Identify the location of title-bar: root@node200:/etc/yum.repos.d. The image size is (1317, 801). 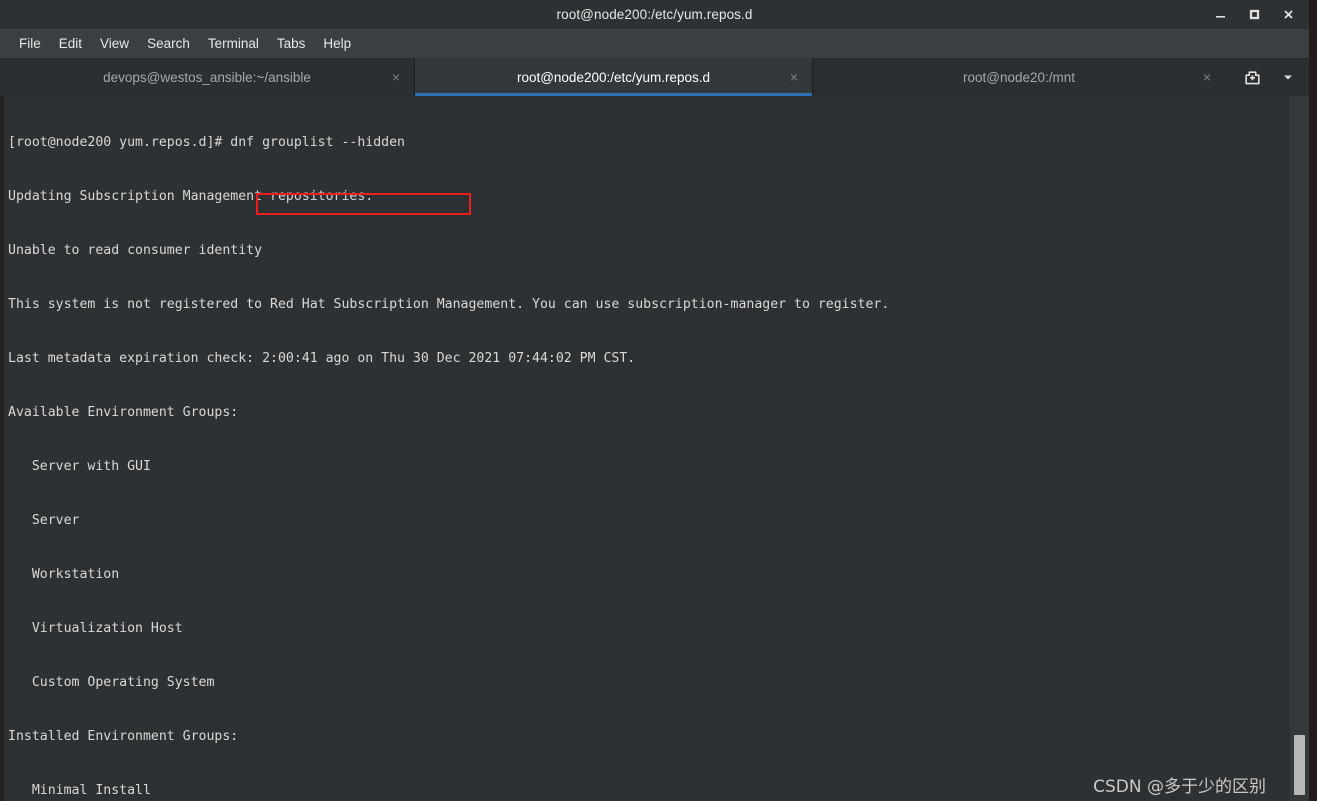
(654, 14).